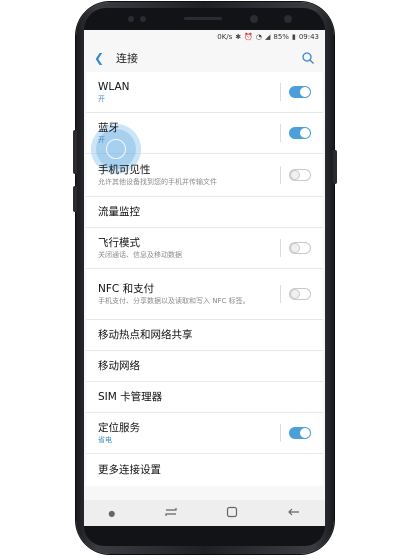 The width and height of the screenshot is (400, 560). I want to click on setting-subtitle: 允许其他设备找到您的手机并传输文件, so click(157, 182).